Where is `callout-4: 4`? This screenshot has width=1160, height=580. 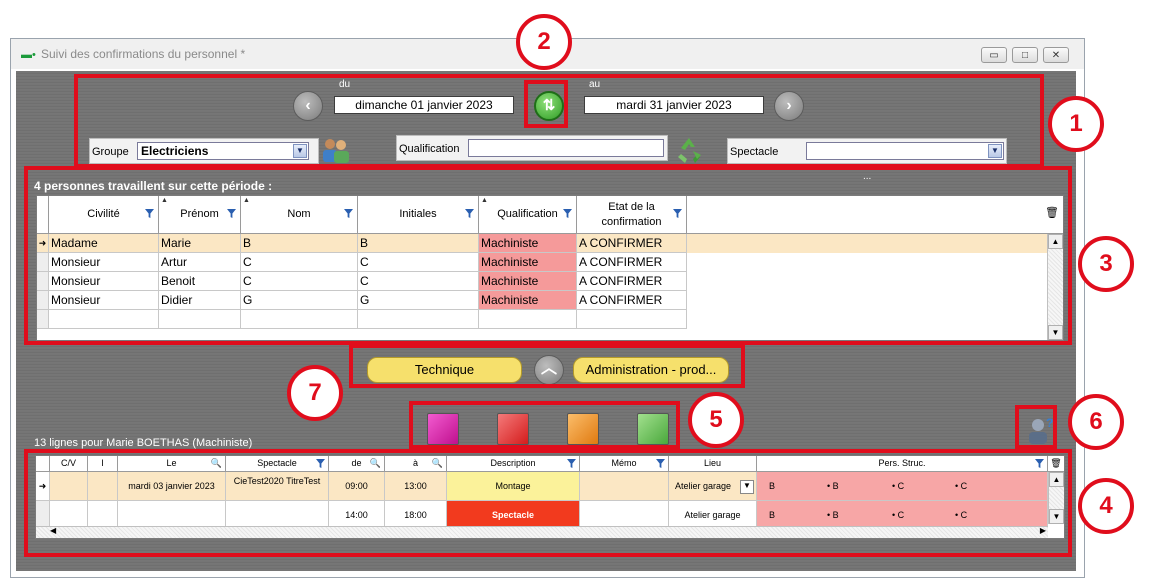 callout-4: 4 is located at coordinates (1106, 506).